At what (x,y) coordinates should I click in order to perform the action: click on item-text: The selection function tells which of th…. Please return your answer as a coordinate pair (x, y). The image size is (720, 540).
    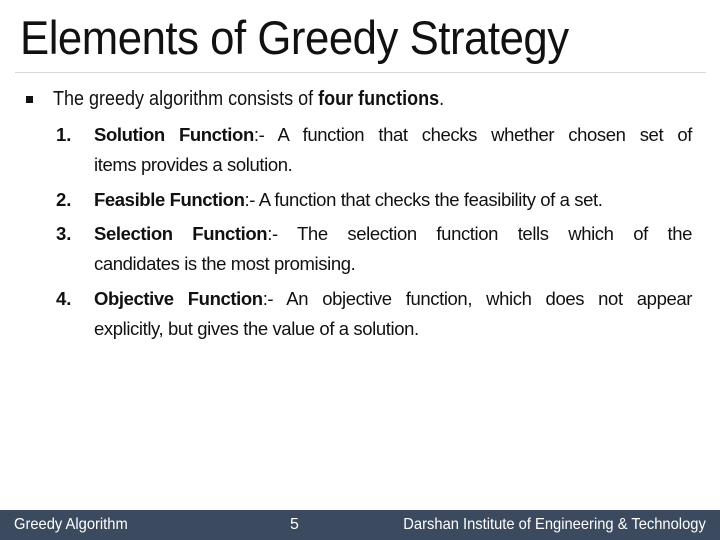
    Looking at the image, I should click on (494, 233).